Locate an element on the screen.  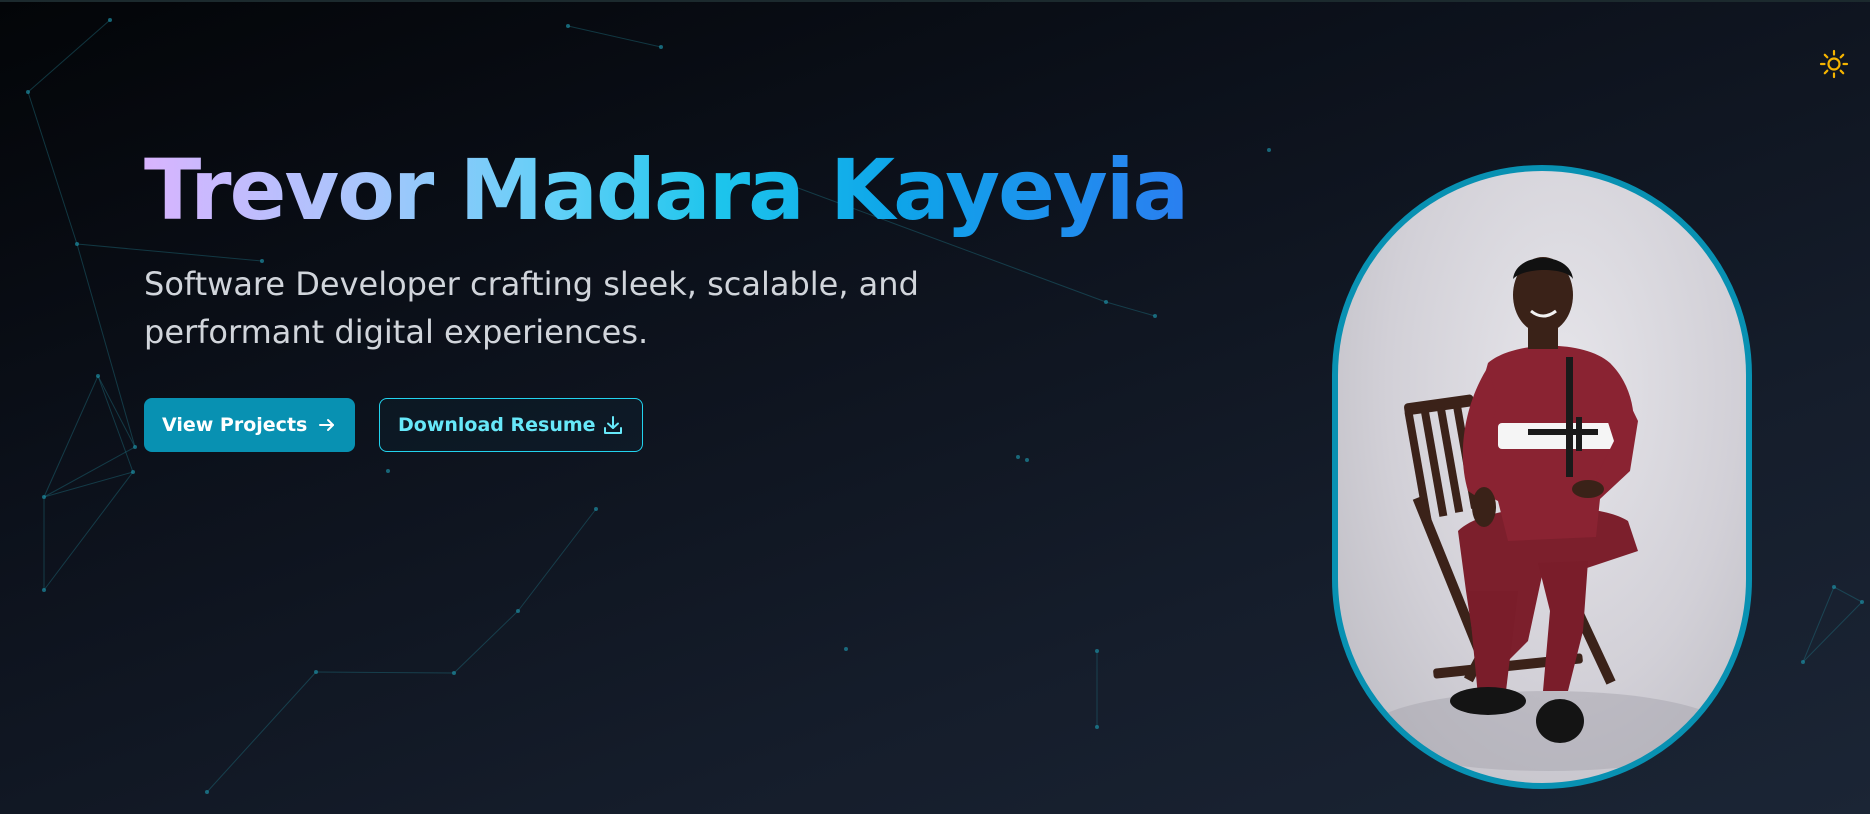
hero-actions: View Projects Download Resume is located at coordinates (393, 425).